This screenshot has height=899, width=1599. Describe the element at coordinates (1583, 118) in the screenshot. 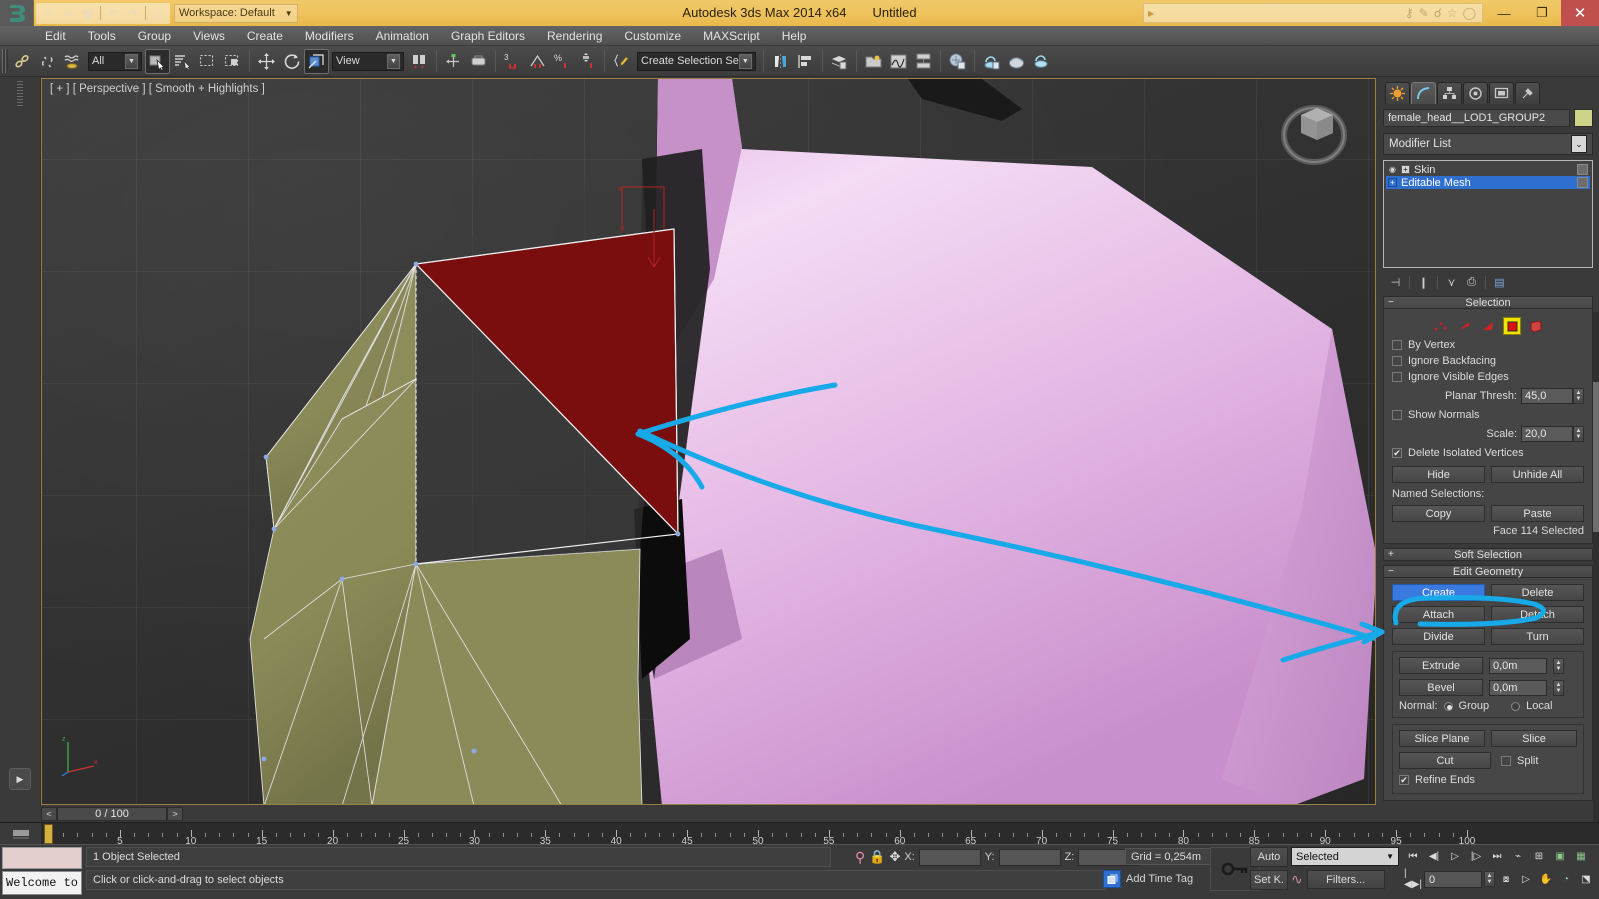

I see `object-color-swatch` at that location.